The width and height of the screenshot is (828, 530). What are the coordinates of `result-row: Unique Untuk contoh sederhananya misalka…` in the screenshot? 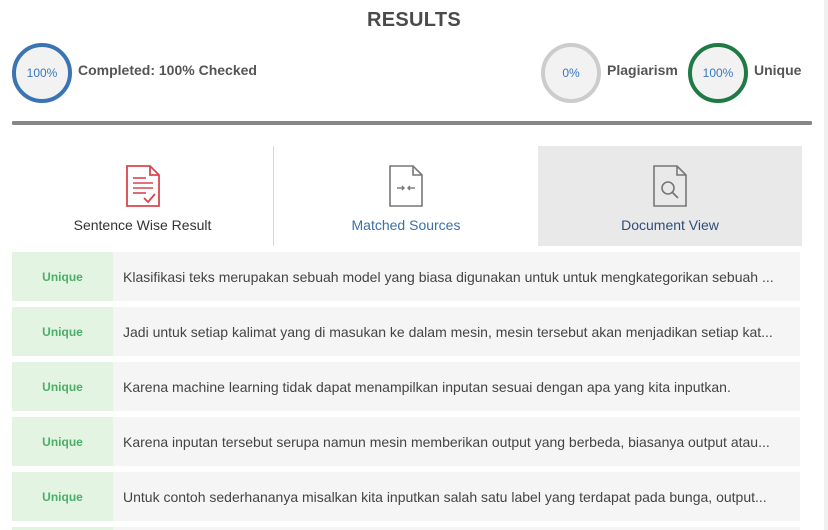 It's located at (406, 496).